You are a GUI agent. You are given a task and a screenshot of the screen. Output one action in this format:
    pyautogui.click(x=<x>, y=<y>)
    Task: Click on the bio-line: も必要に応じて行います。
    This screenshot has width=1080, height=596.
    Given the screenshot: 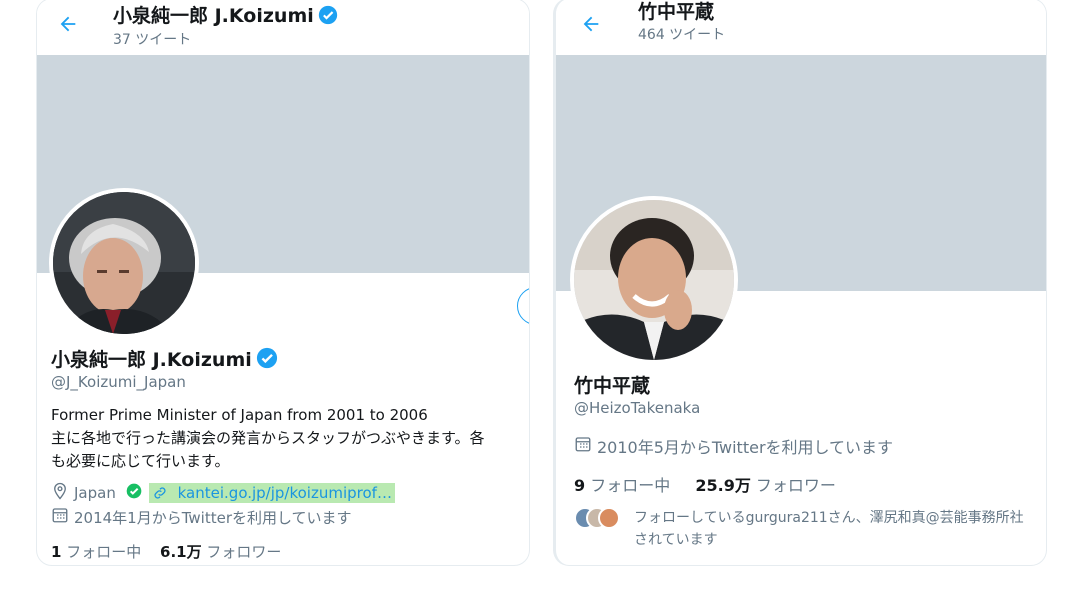 What is the action you would take?
    pyautogui.click(x=140, y=461)
    